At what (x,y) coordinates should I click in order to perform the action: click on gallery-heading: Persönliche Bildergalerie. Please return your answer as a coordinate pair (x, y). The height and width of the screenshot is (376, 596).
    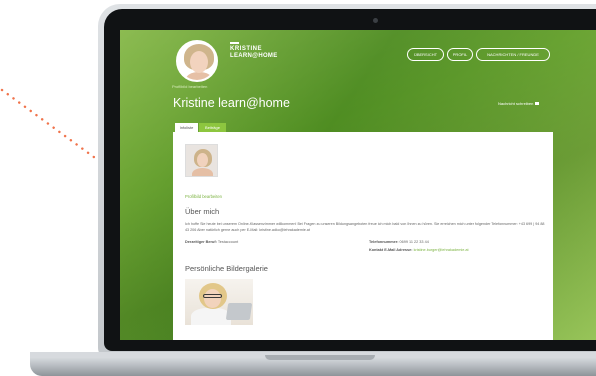
    Looking at the image, I should click on (226, 268).